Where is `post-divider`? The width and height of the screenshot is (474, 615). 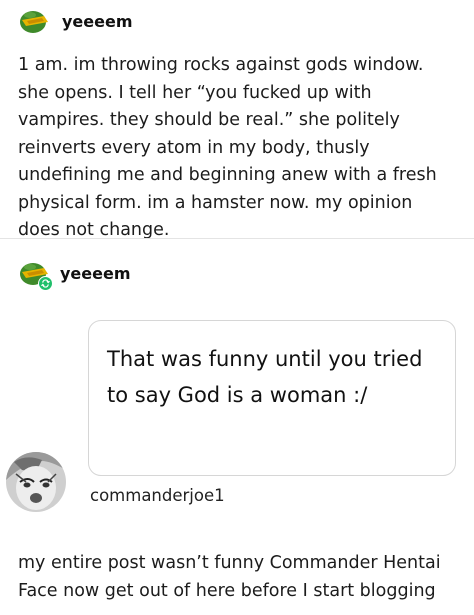 post-divider is located at coordinates (237, 238).